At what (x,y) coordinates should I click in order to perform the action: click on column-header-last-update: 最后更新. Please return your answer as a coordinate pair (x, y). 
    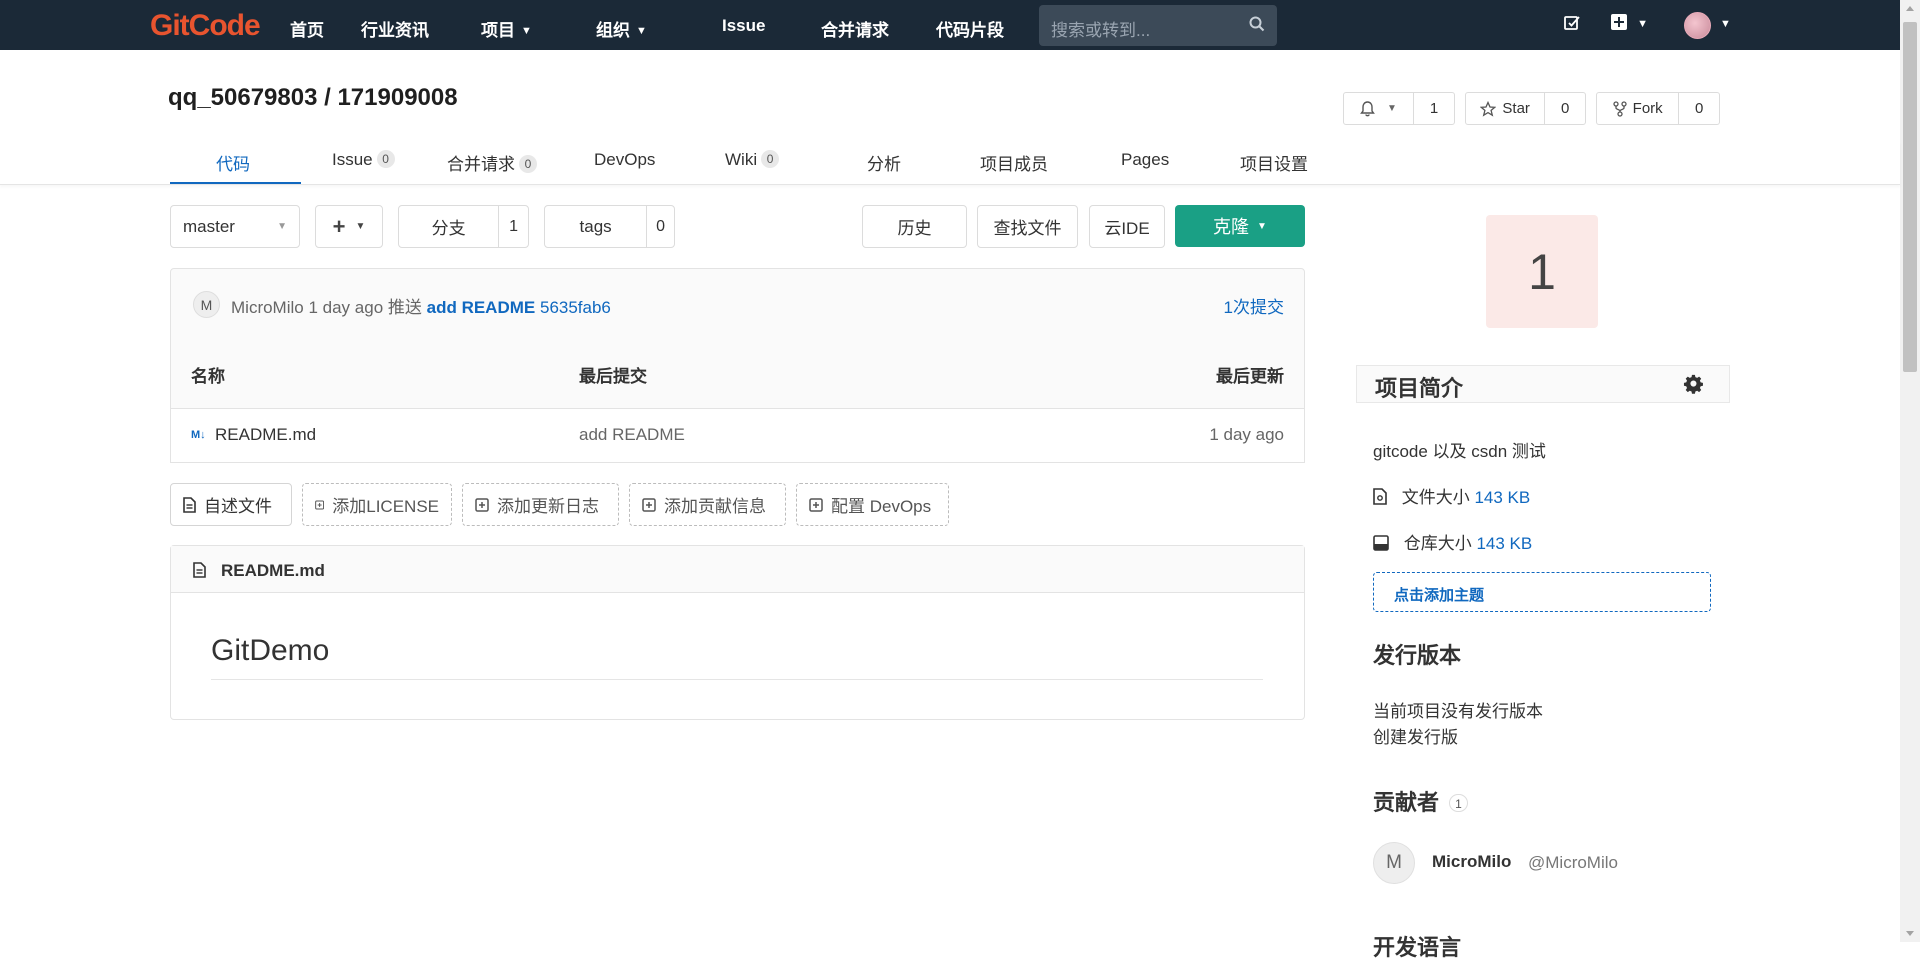
    Looking at the image, I should click on (1250, 376).